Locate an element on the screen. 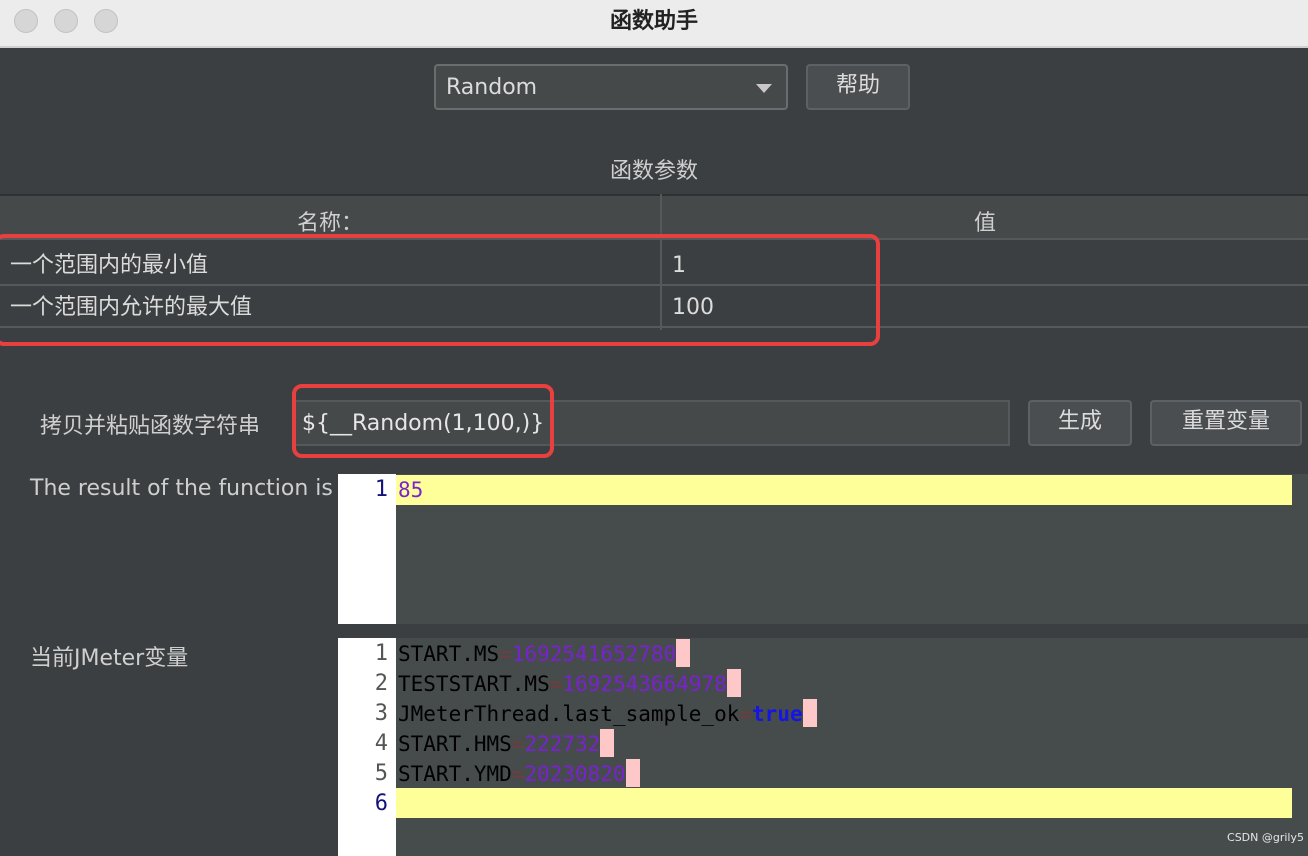 The height and width of the screenshot is (856, 1308). line-number: 4 is located at coordinates (381, 743).